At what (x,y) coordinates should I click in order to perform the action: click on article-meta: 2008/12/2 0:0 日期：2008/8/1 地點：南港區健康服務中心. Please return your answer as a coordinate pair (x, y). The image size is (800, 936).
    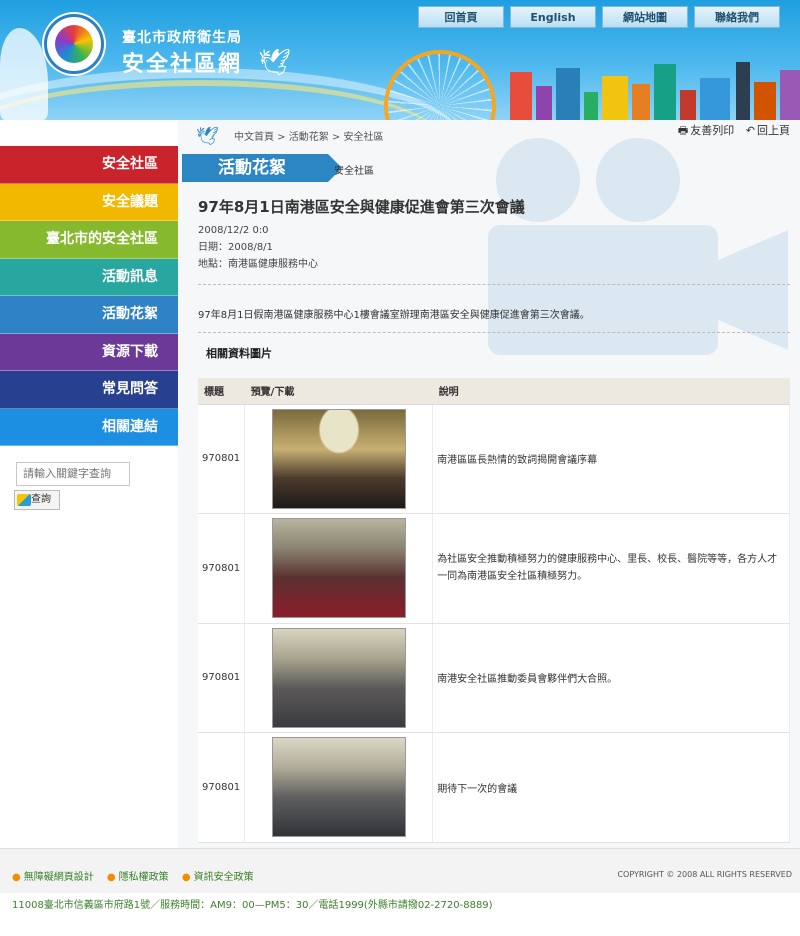
    Looking at the image, I should click on (258, 247).